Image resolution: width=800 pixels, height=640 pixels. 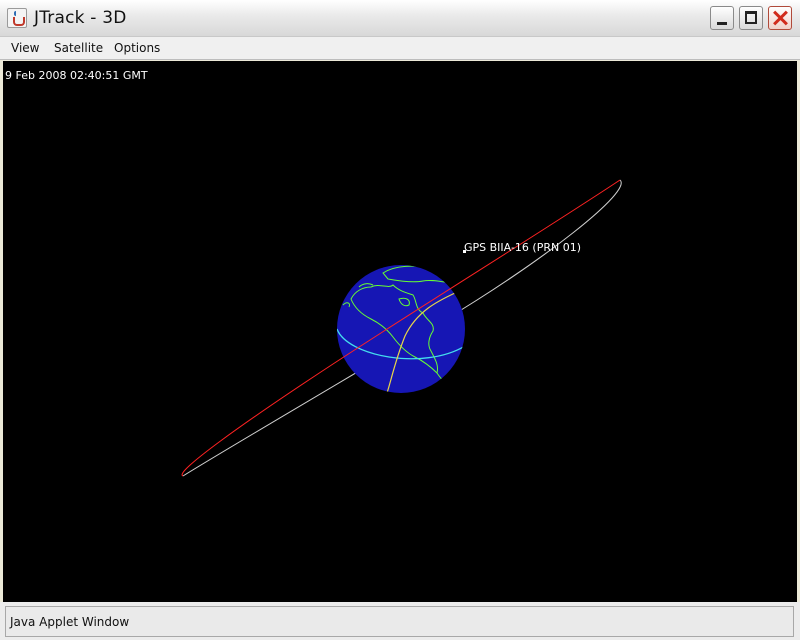 I want to click on java-cup-icon, so click(x=17, y=18).